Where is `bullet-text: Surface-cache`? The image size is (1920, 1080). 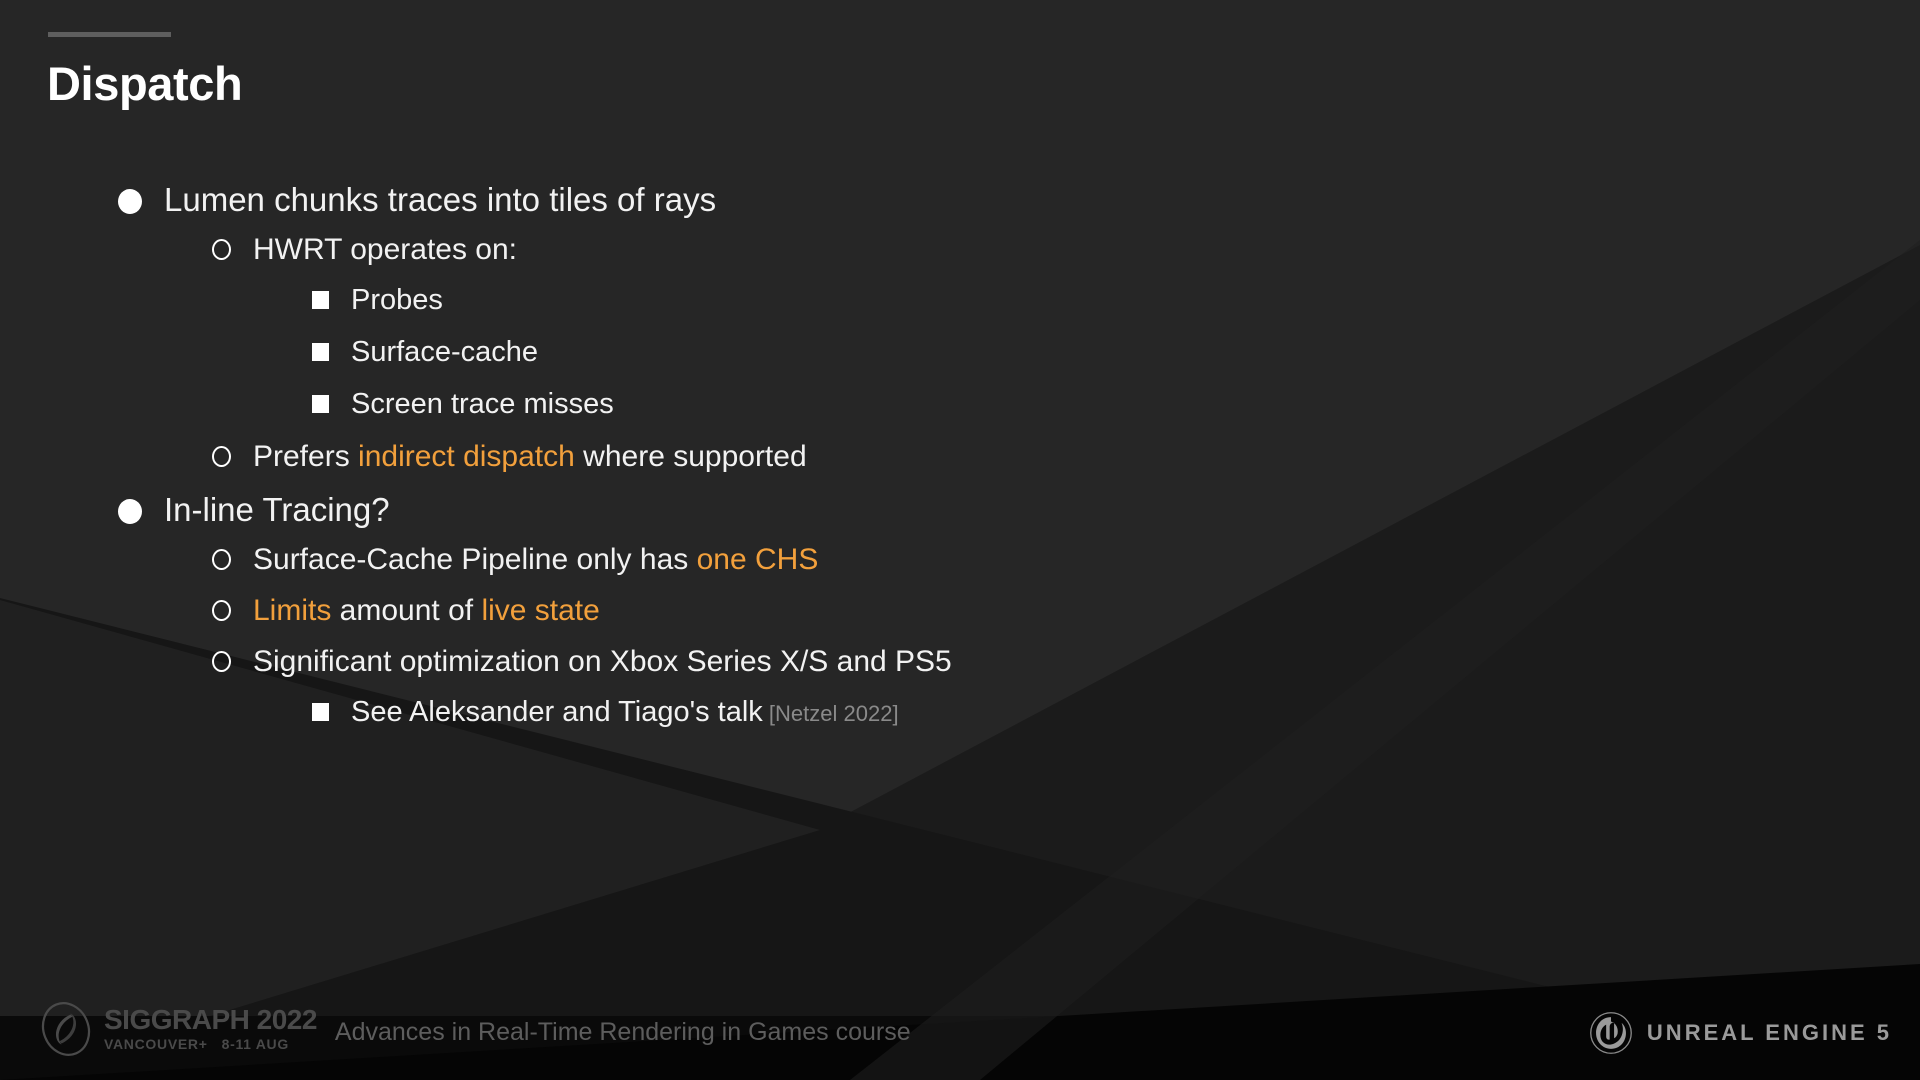 bullet-text: Surface-cache is located at coordinates (444, 352).